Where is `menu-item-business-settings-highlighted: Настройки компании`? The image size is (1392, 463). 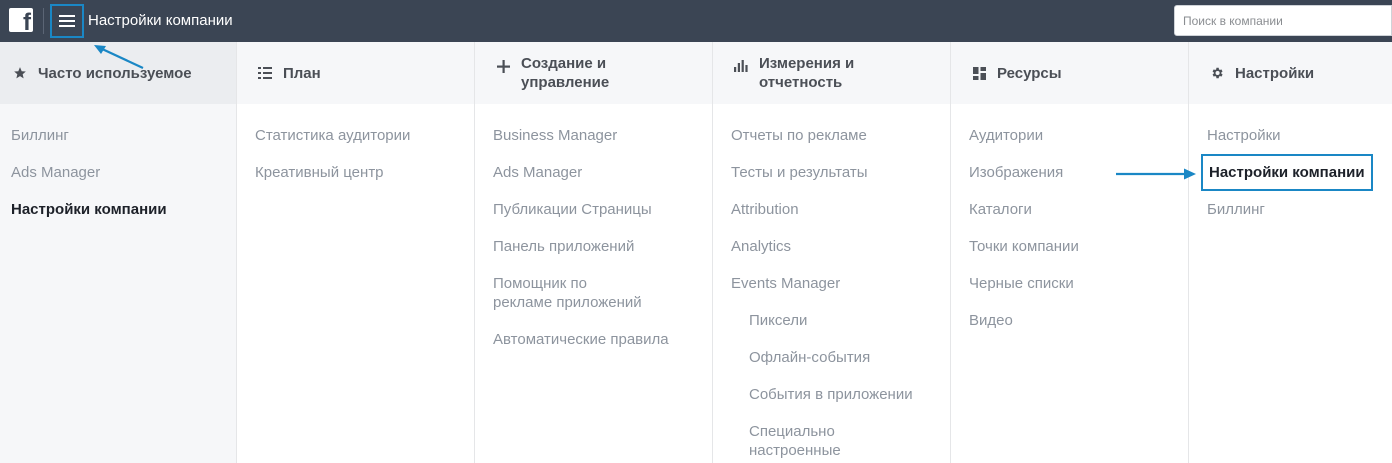
menu-item-business-settings-highlighted: Настройки компании is located at coordinates (1287, 172).